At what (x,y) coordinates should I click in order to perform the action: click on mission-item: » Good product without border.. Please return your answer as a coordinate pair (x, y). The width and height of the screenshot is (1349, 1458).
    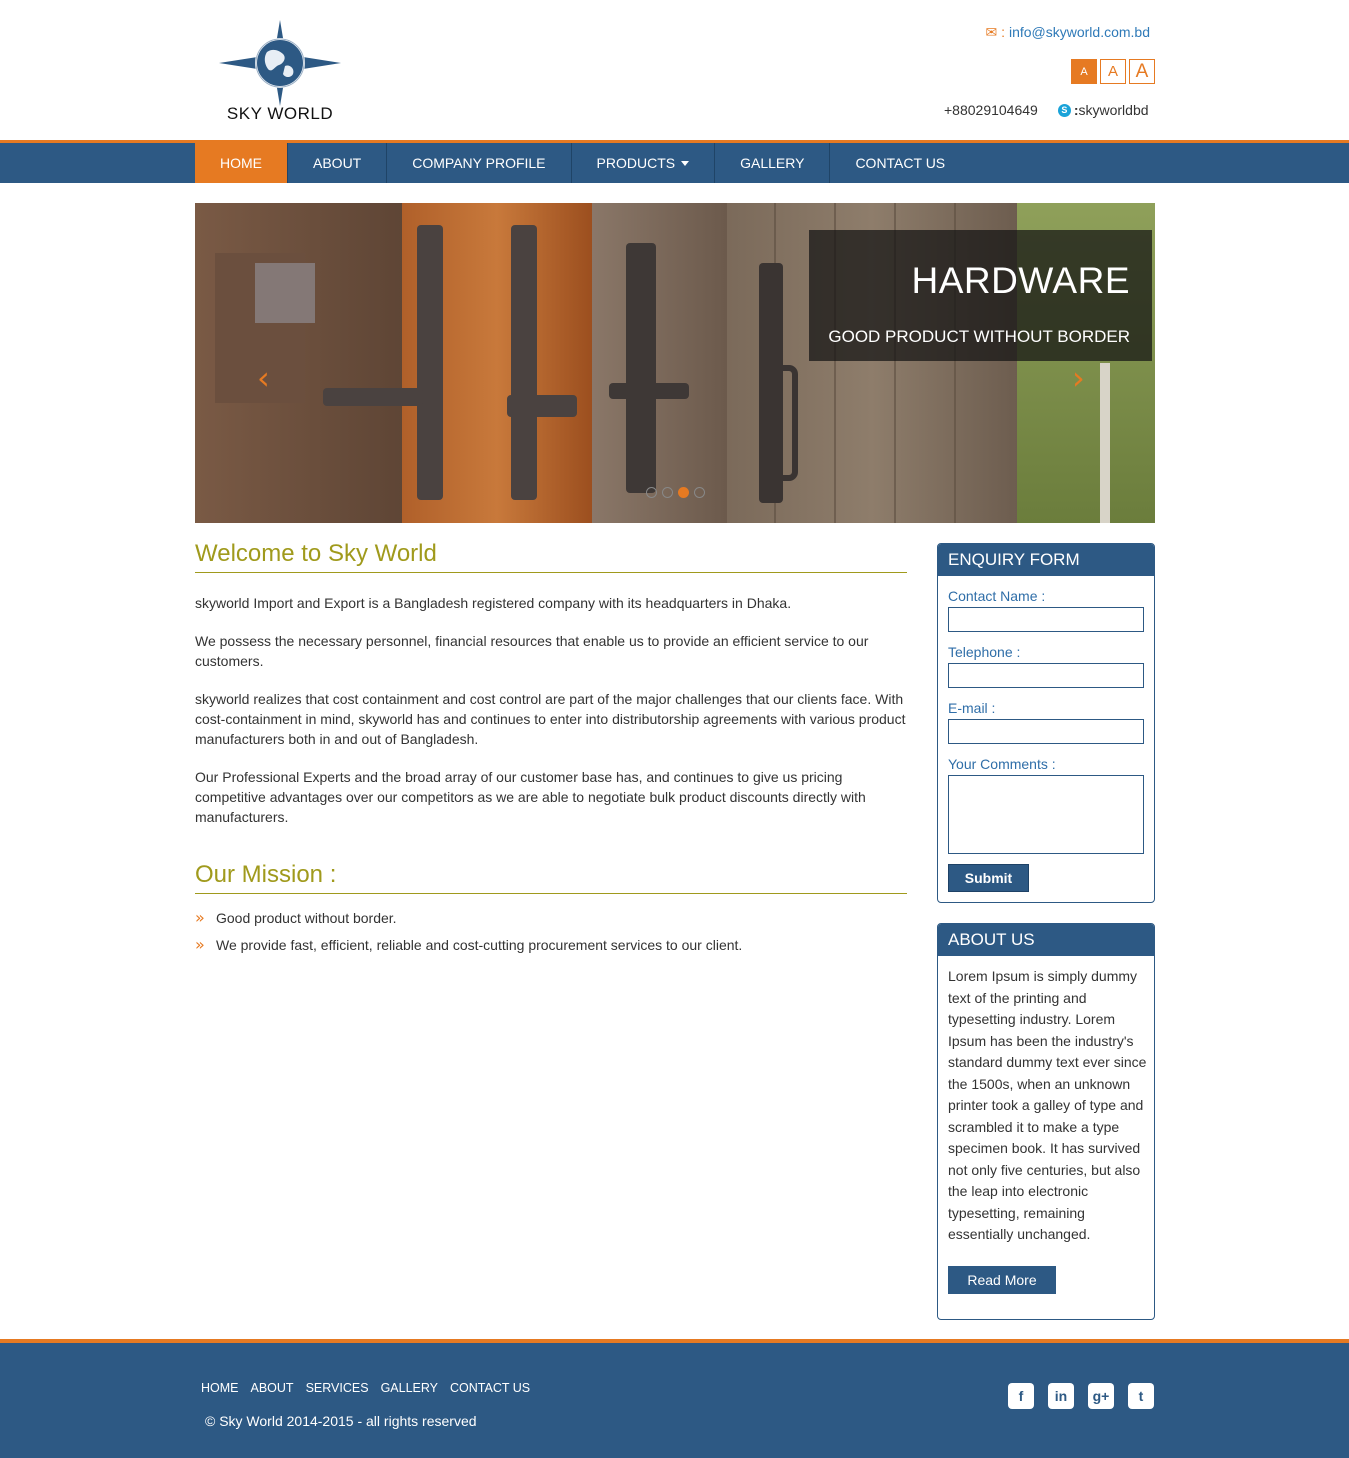
    Looking at the image, I should click on (296, 917).